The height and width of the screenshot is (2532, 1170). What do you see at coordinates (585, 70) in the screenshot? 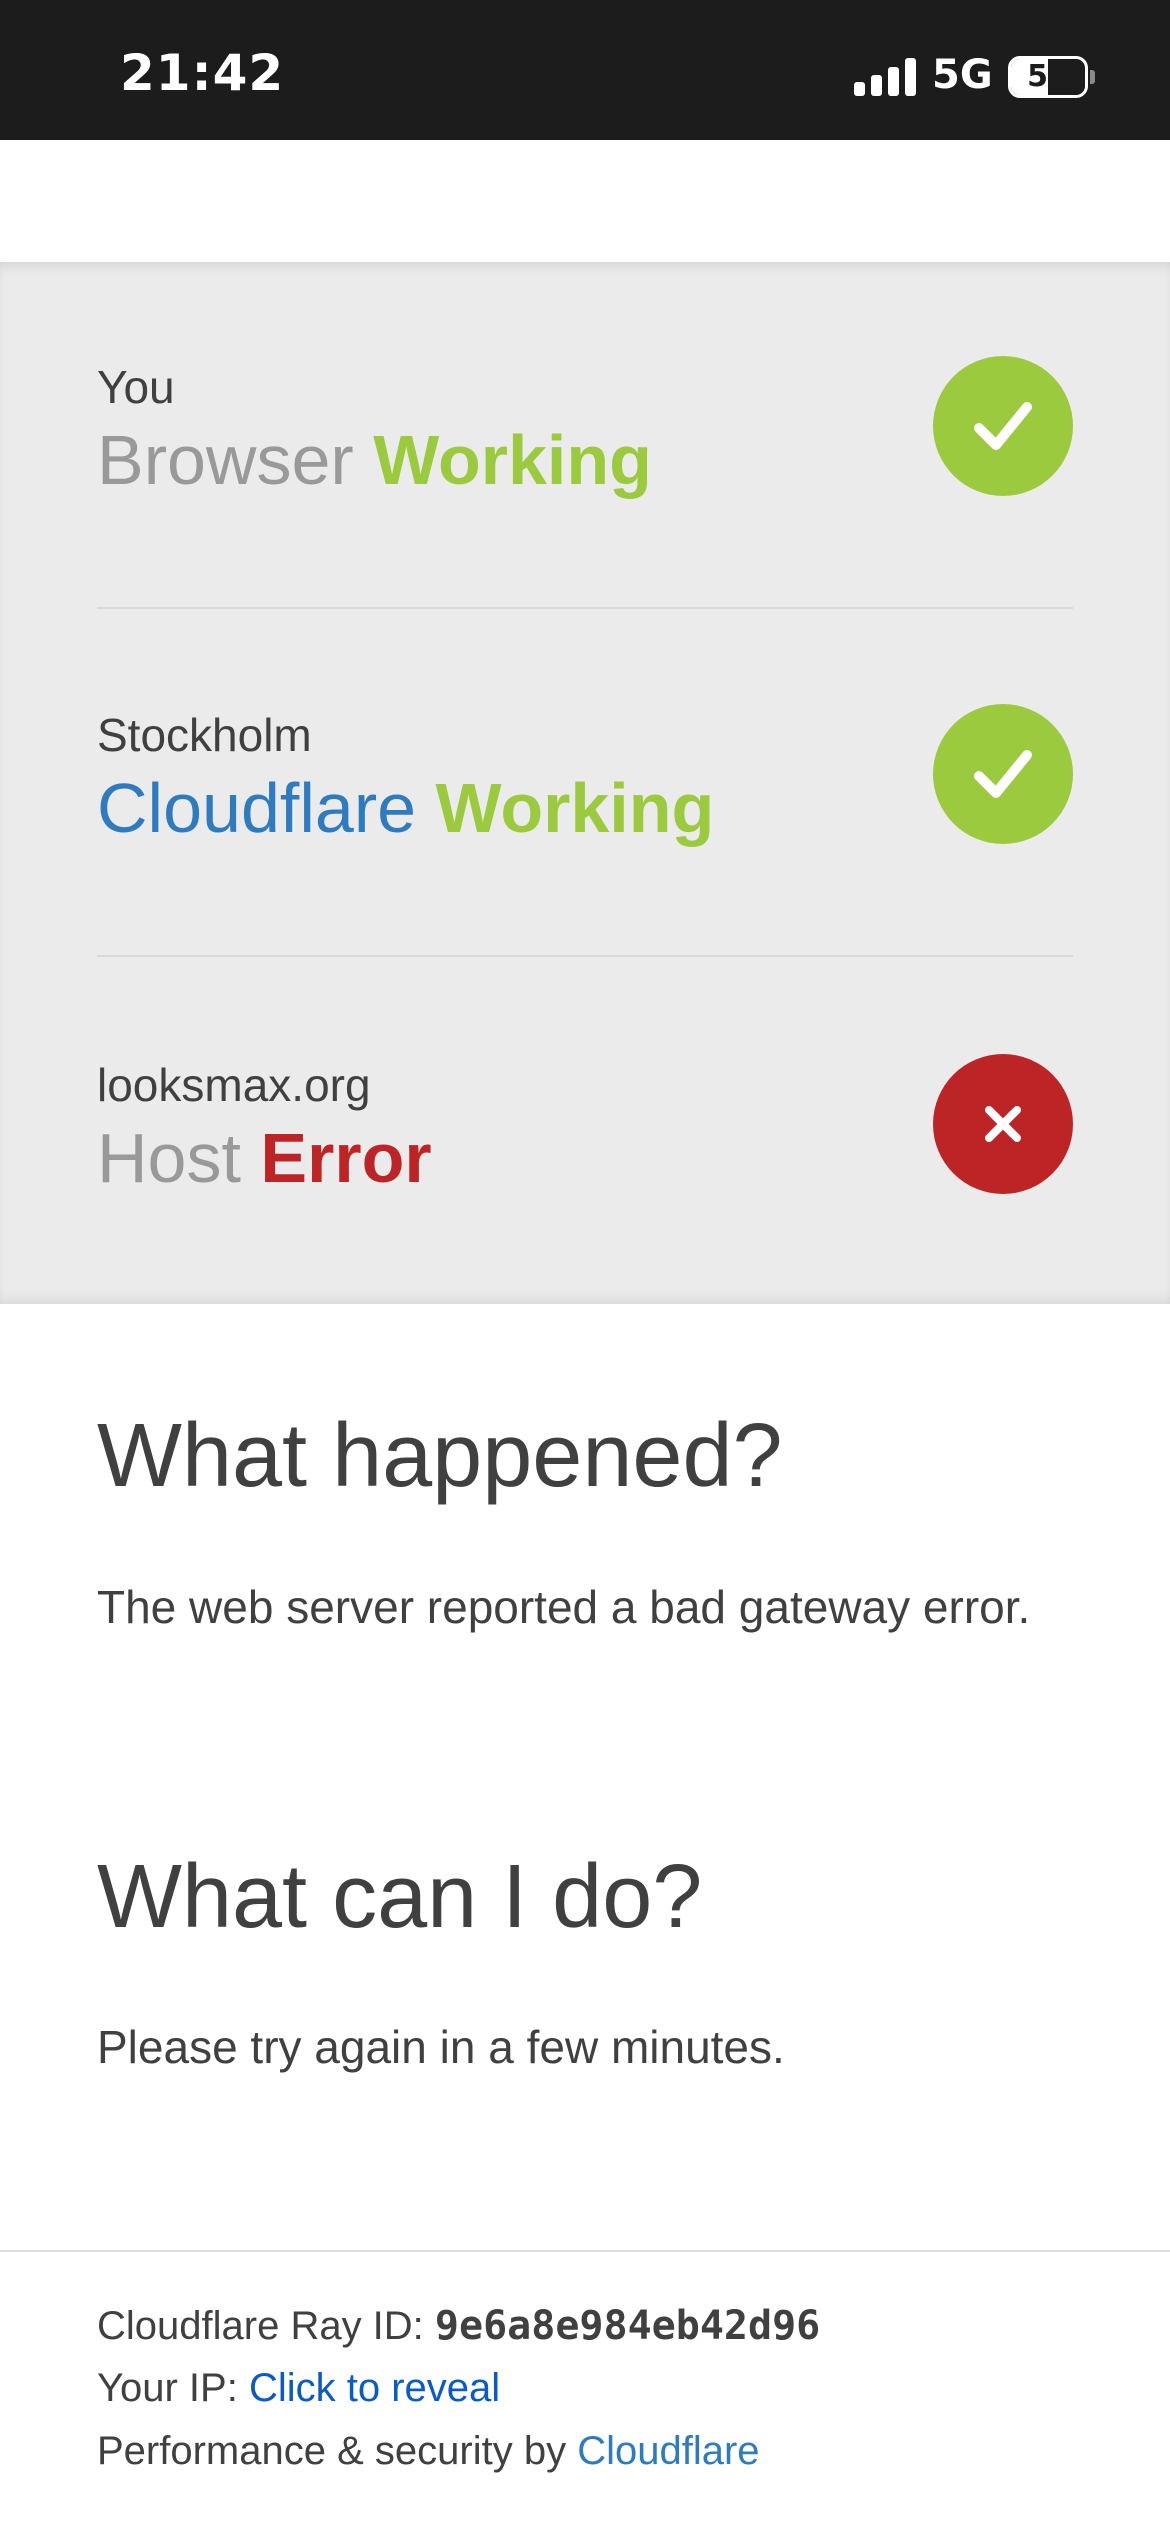
I see `status-bar: 21:42 5G 50` at bounding box center [585, 70].